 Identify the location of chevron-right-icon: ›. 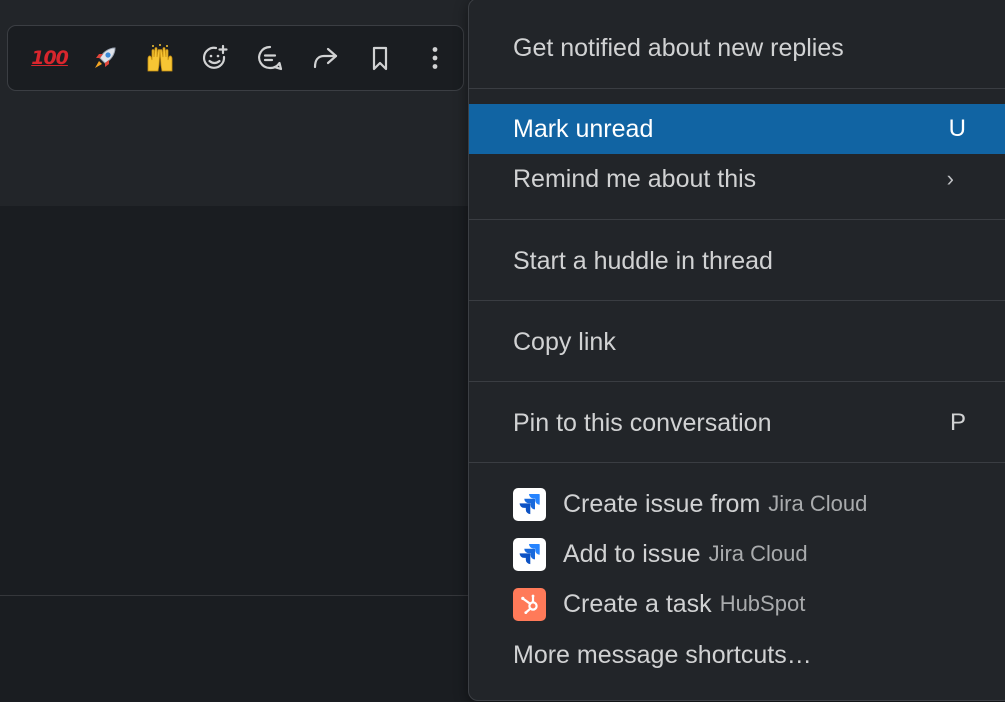
(950, 178).